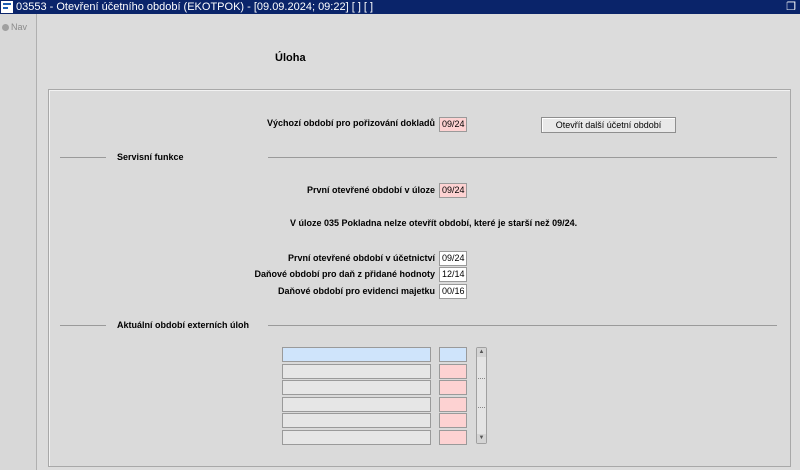 Image resolution: width=800 pixels, height=470 pixels. Describe the element at coordinates (370, 190) in the screenshot. I see `first-open-period-label: První otevřené období v úloze` at that location.